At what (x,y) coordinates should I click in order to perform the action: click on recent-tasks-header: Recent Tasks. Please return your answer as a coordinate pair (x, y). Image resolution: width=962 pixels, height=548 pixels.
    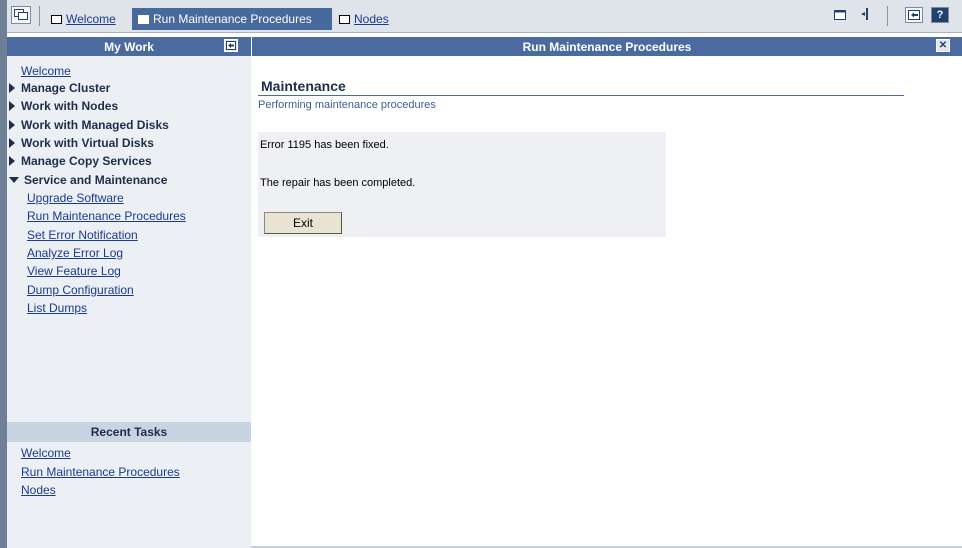
    Looking at the image, I should click on (129, 432).